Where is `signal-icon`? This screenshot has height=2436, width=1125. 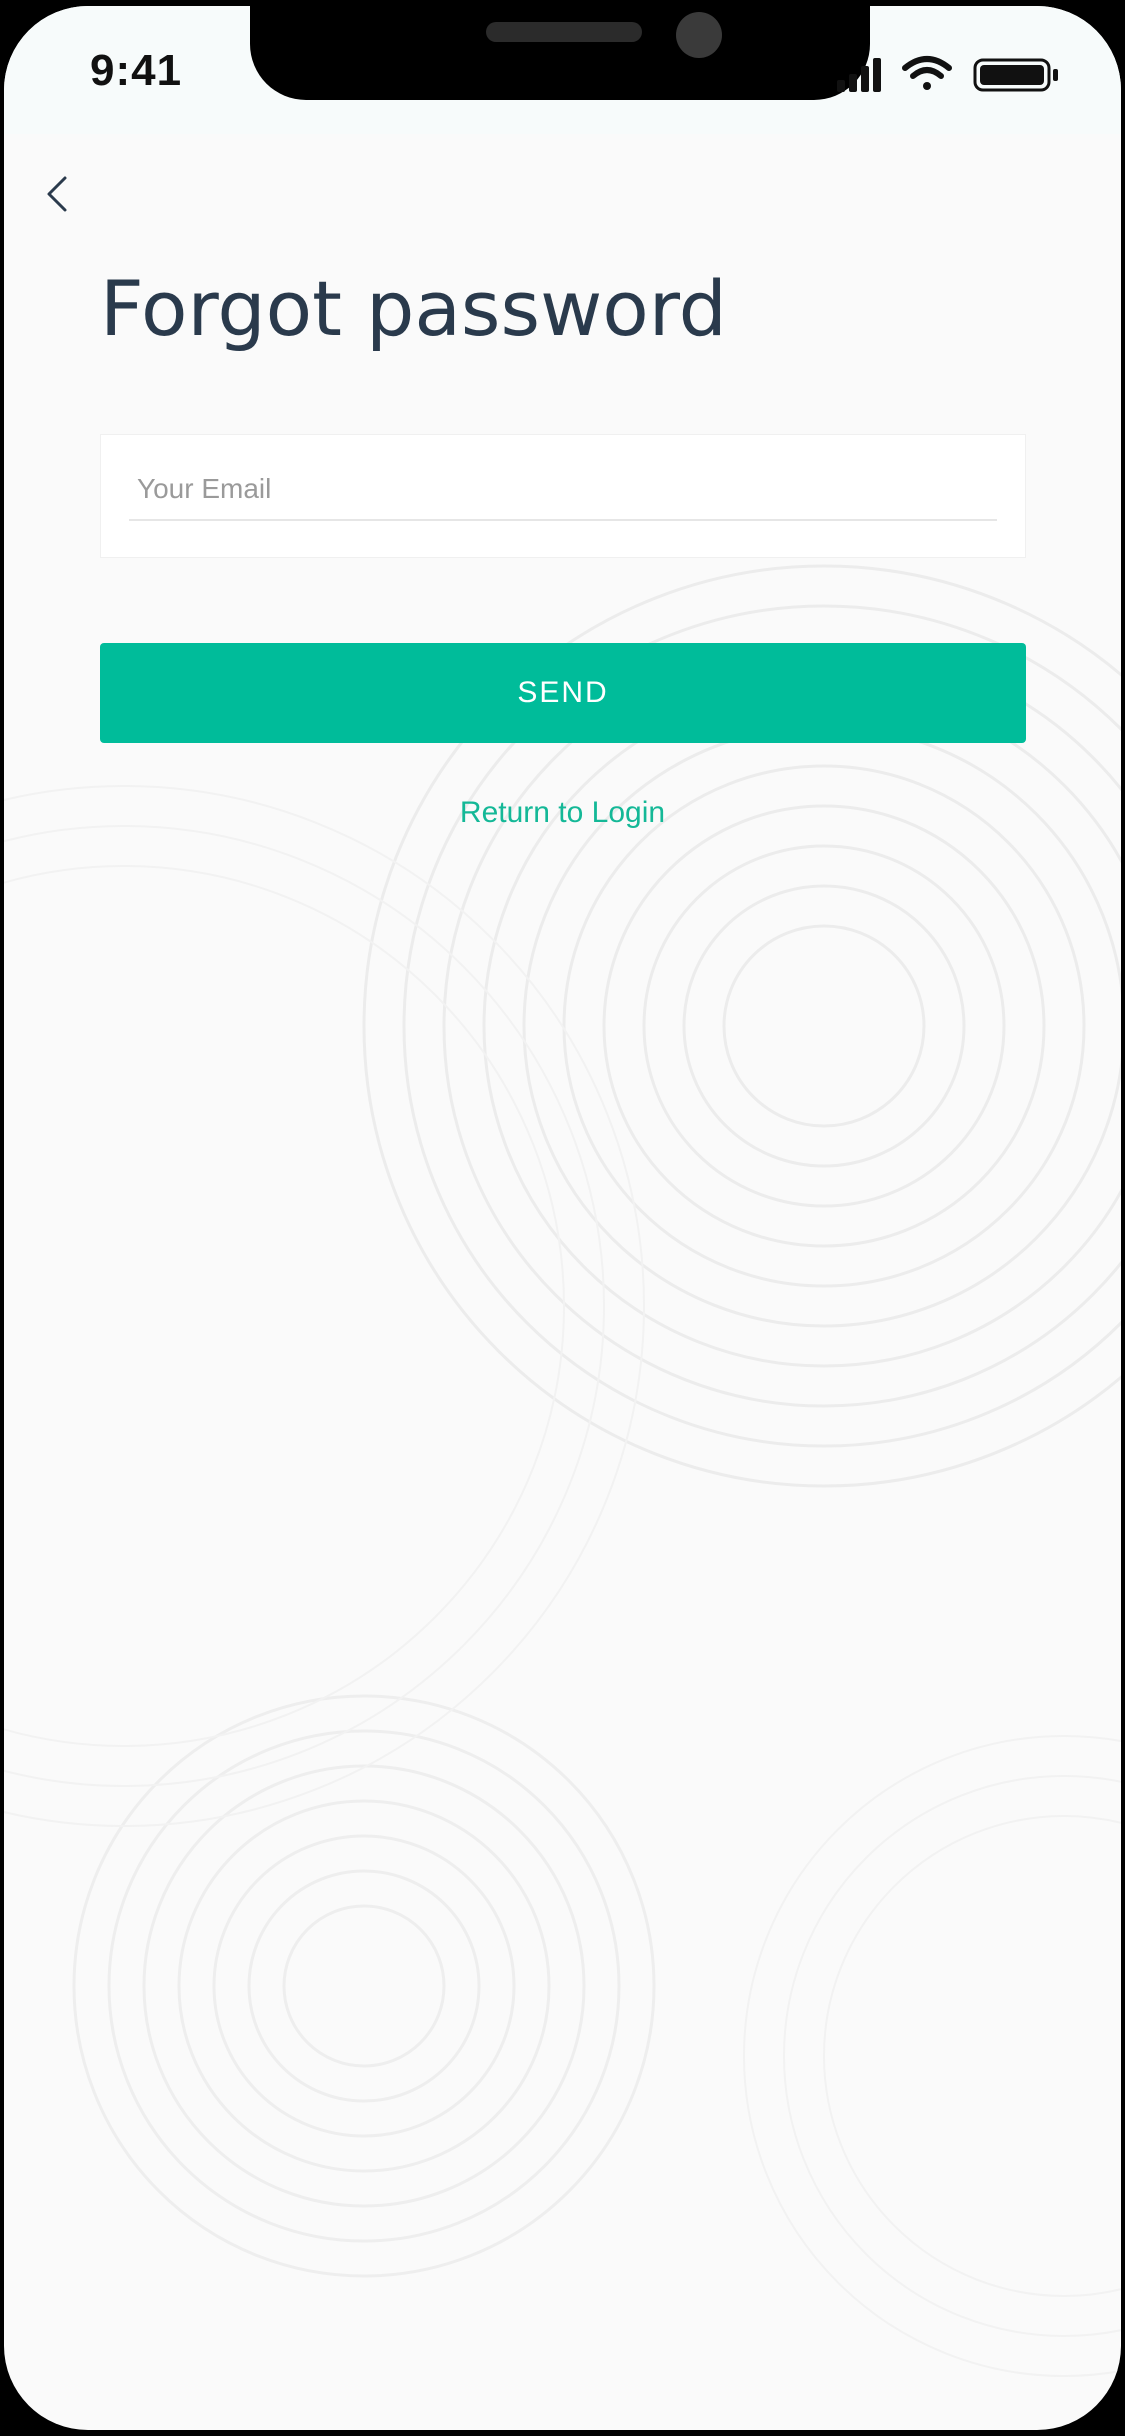
signal-icon is located at coordinates (859, 75).